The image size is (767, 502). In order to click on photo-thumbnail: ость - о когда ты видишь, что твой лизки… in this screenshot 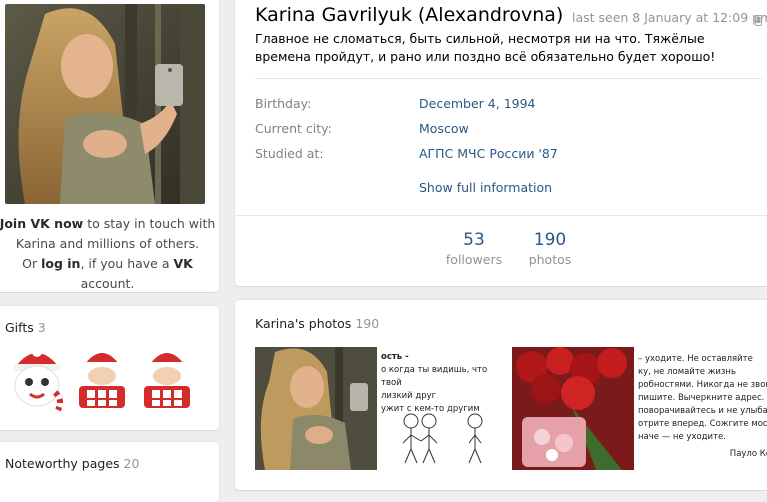, I will do `click(444, 408)`.